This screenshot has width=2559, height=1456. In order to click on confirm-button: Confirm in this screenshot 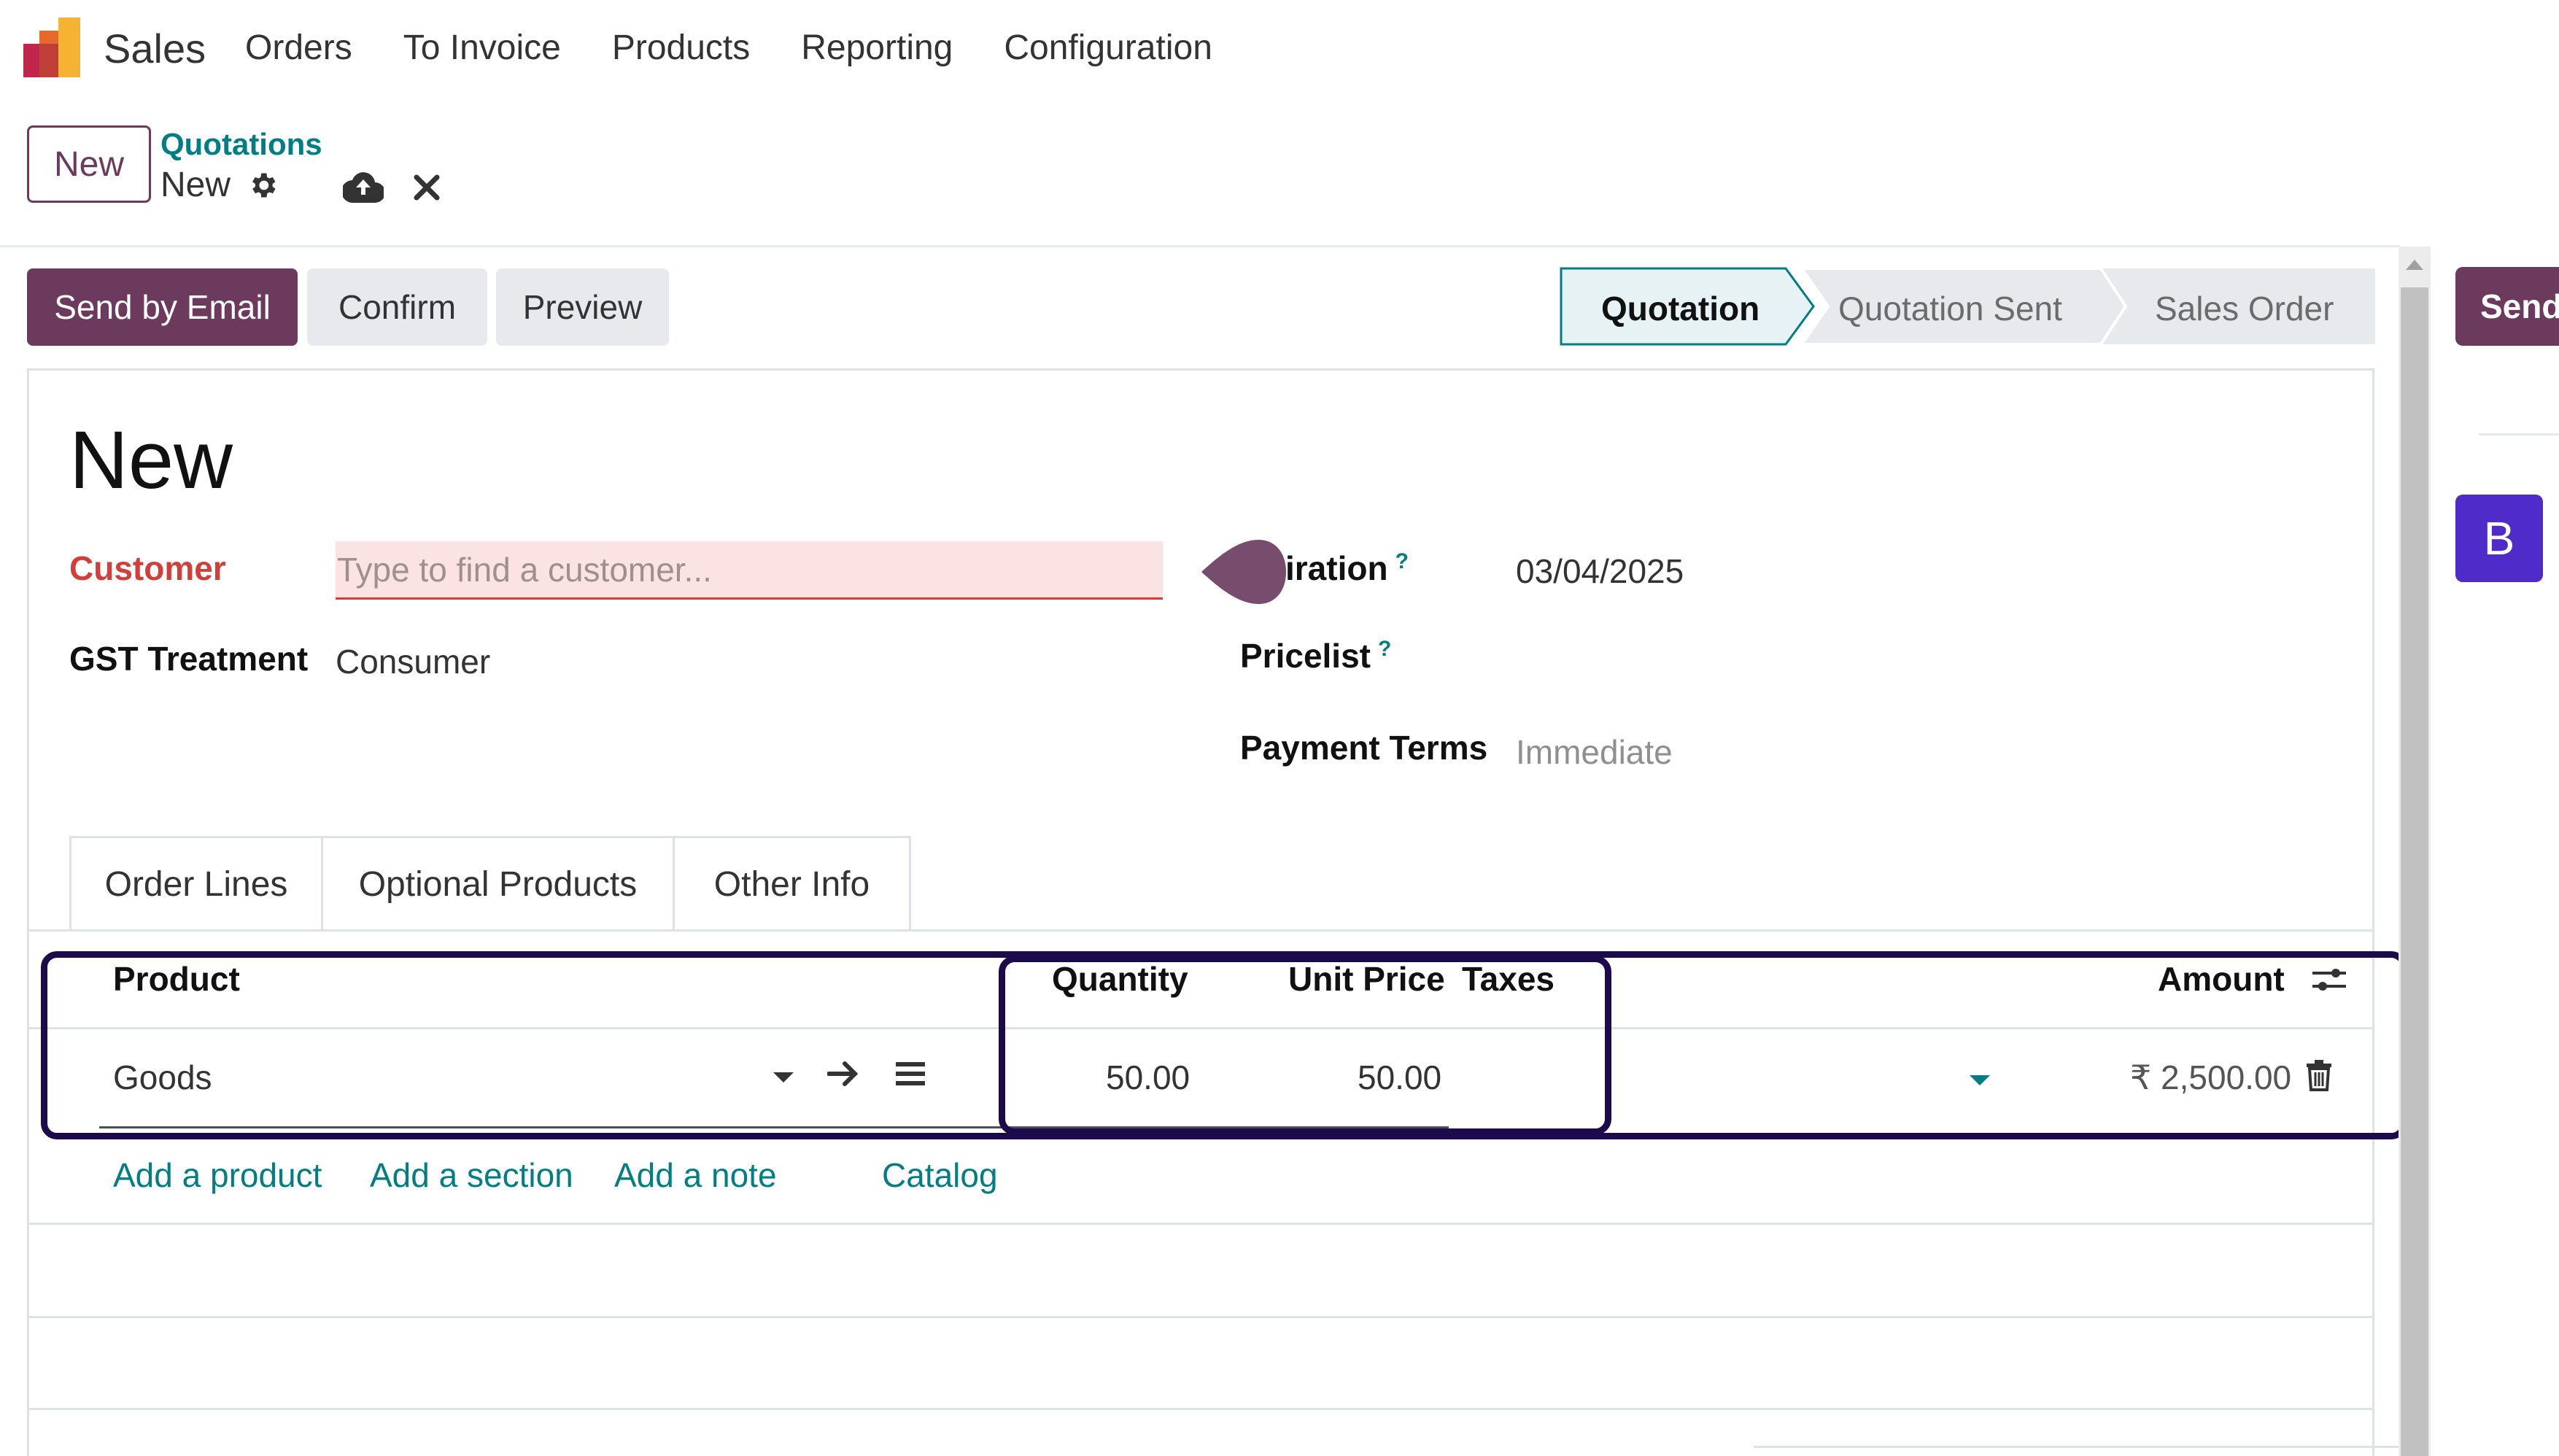, I will do `click(397, 307)`.